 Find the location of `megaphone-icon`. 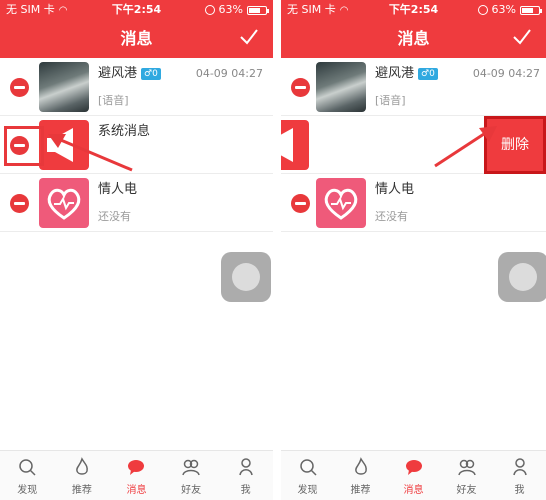

megaphone-icon is located at coordinates (295, 145).